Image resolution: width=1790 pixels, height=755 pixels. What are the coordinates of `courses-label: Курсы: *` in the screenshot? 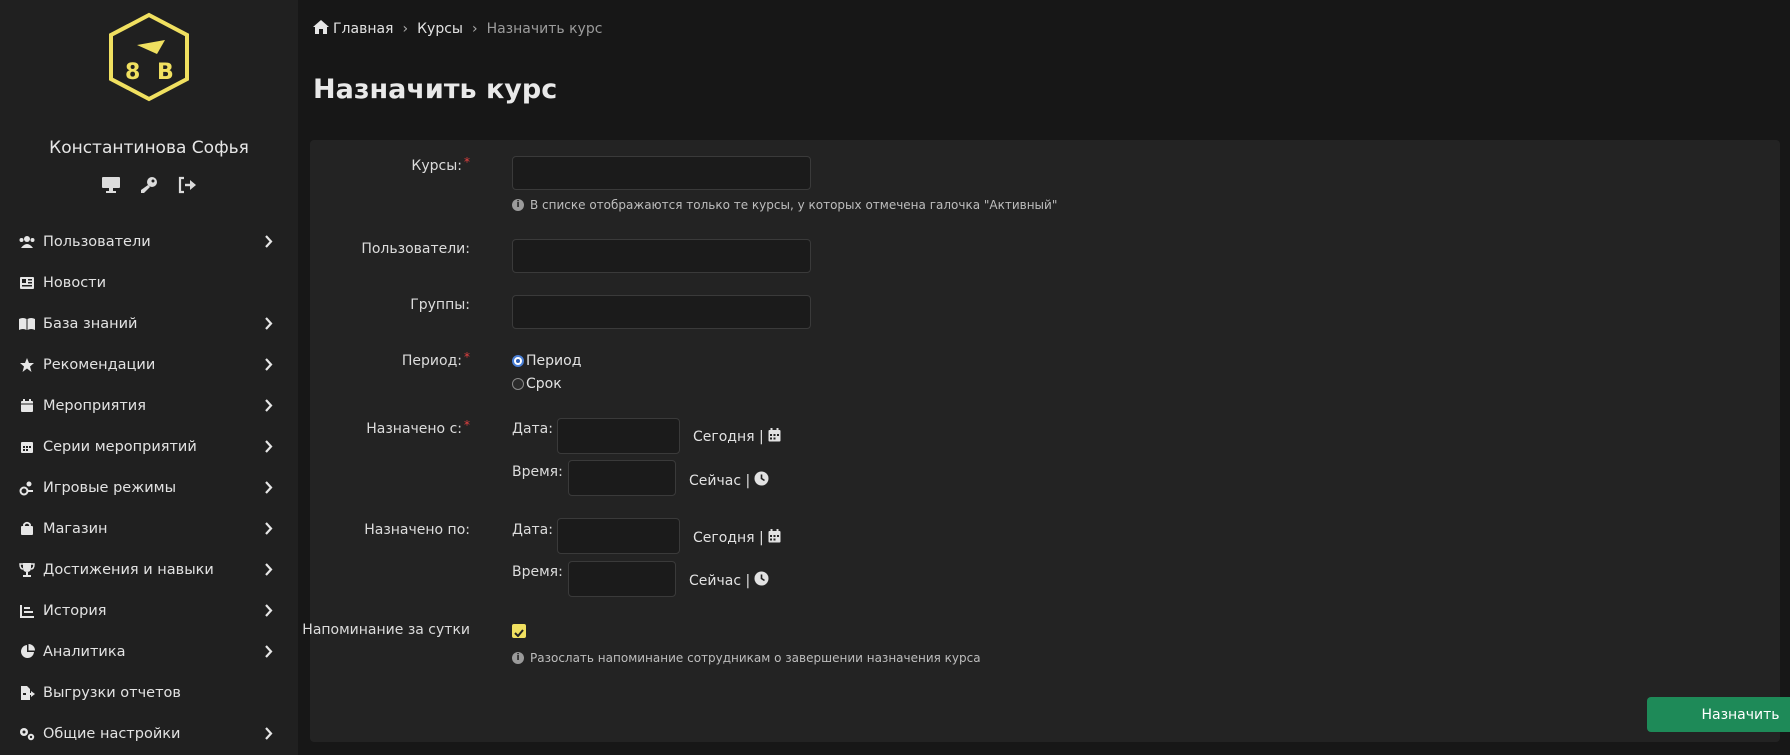 It's located at (440, 164).